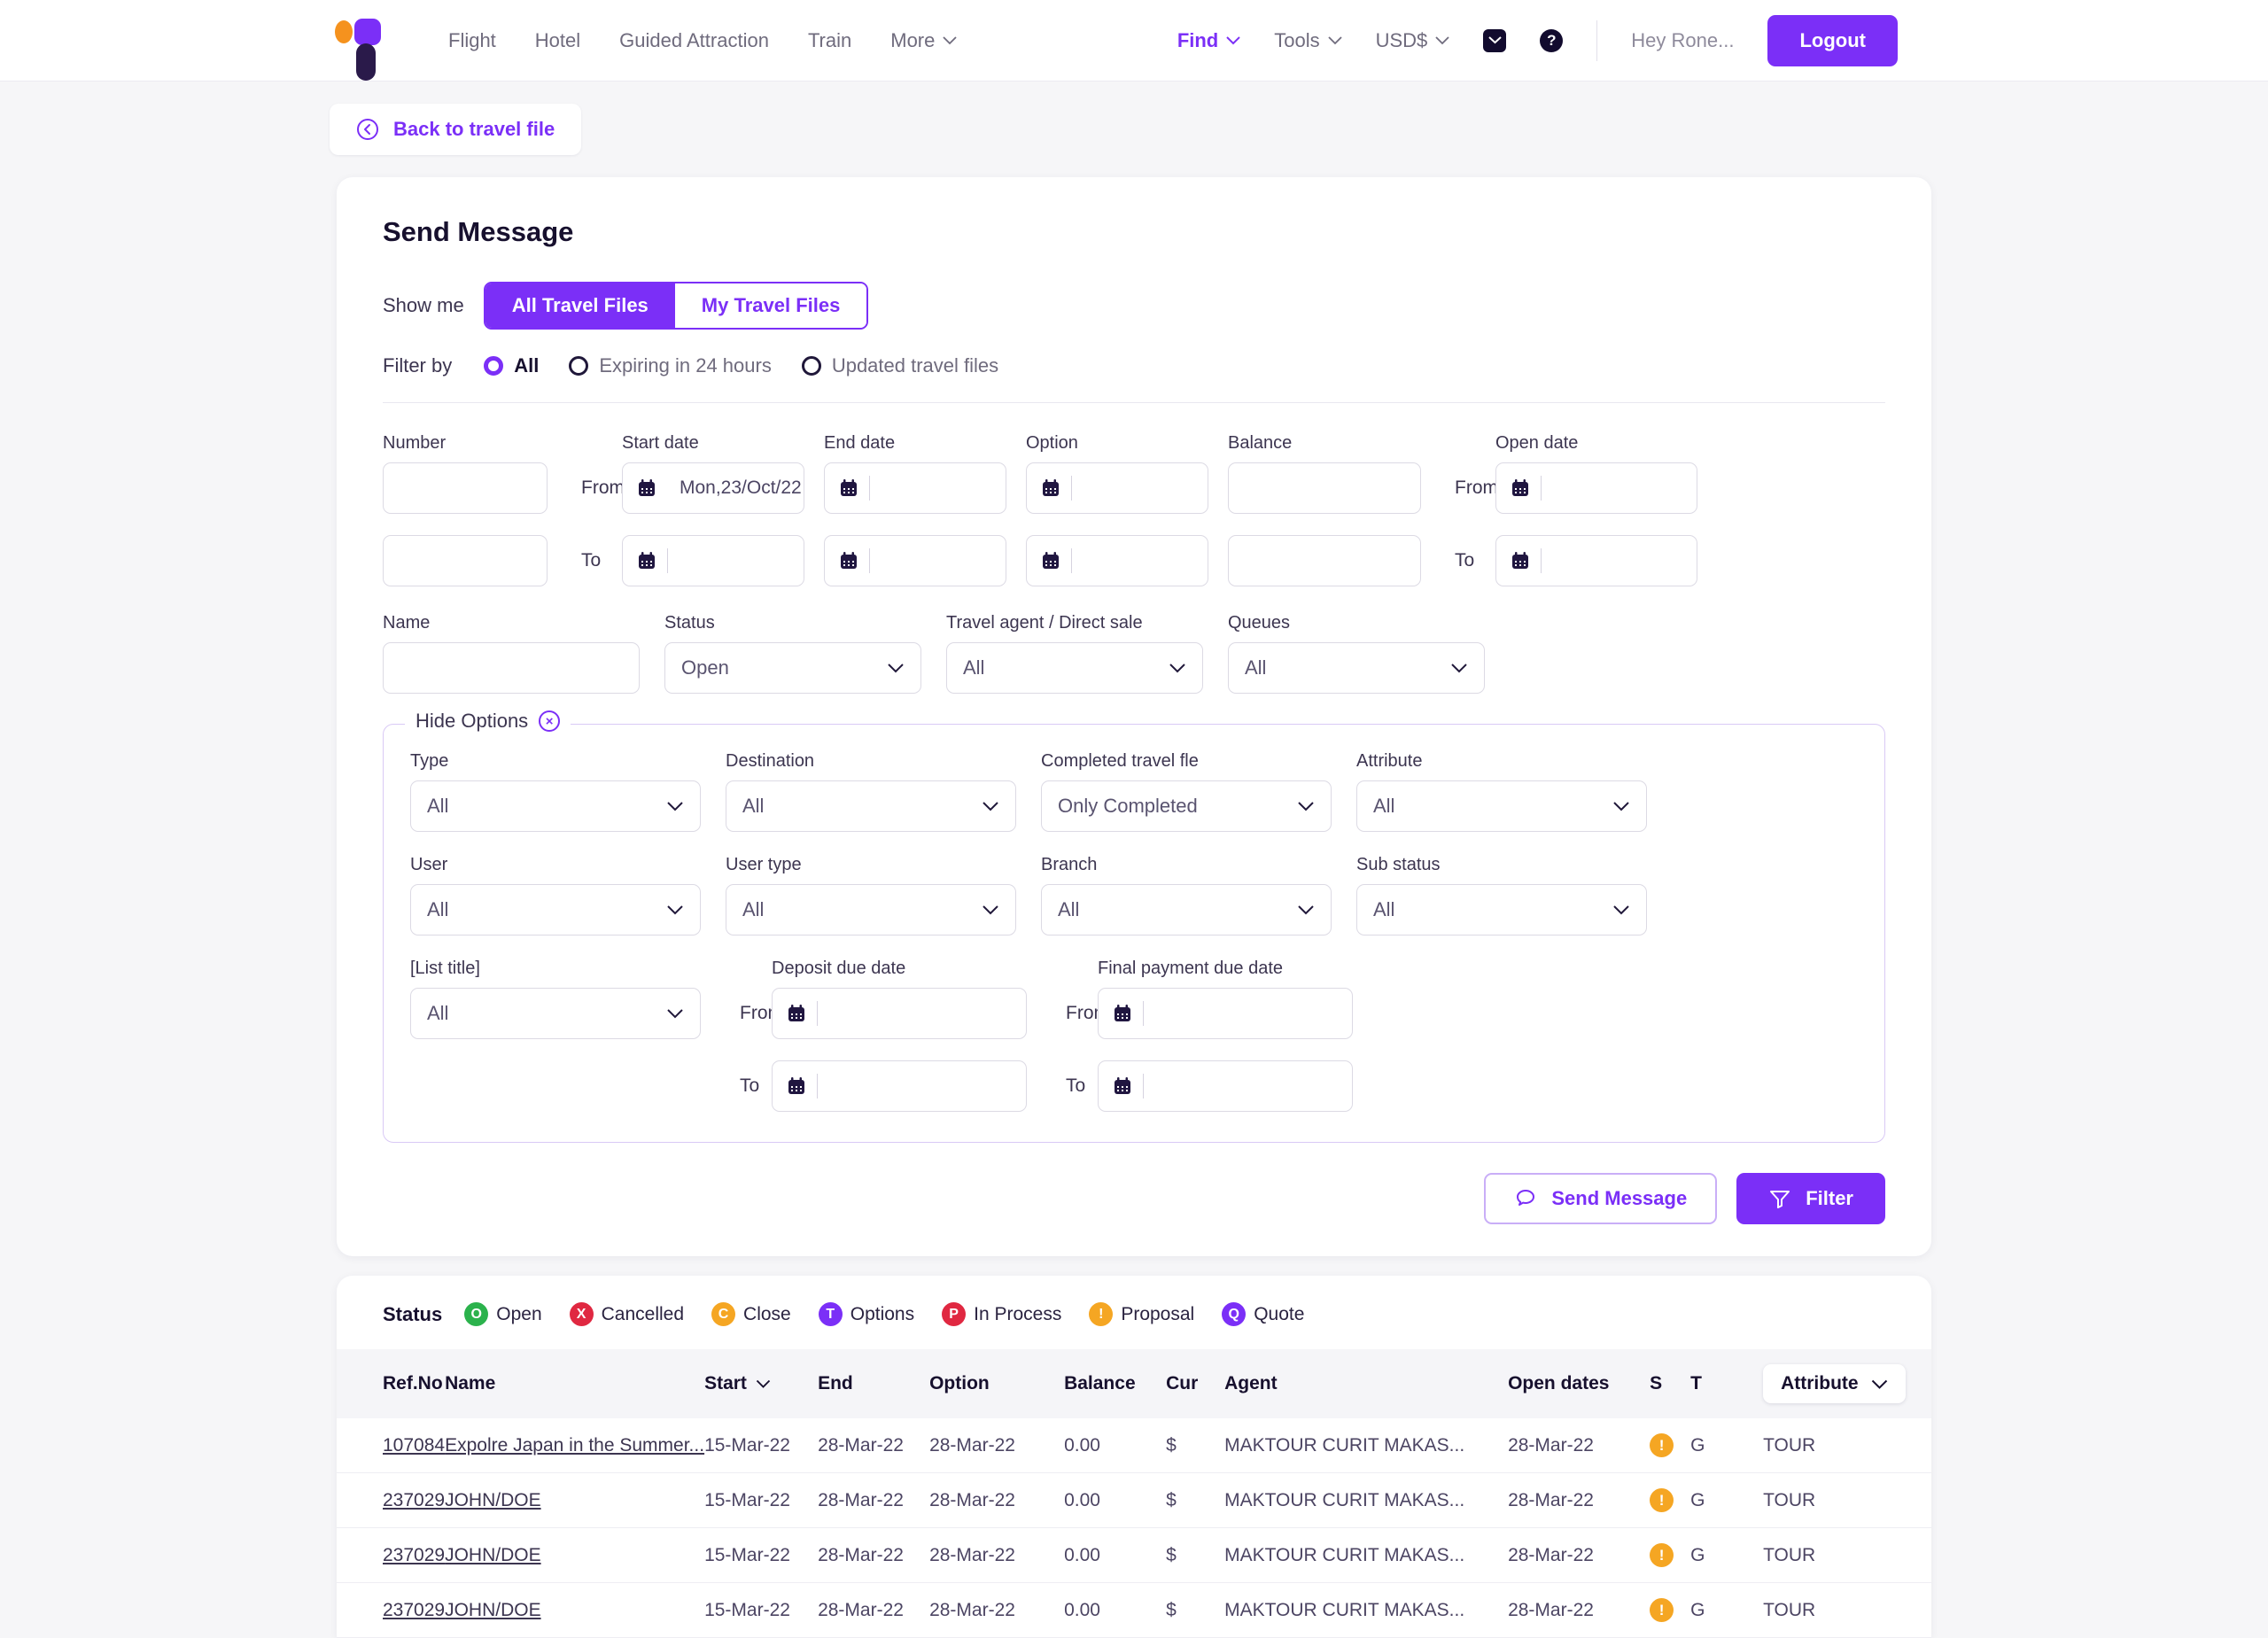  Describe the element at coordinates (1596, 488) in the screenshot. I see `open-date-from-input` at that location.